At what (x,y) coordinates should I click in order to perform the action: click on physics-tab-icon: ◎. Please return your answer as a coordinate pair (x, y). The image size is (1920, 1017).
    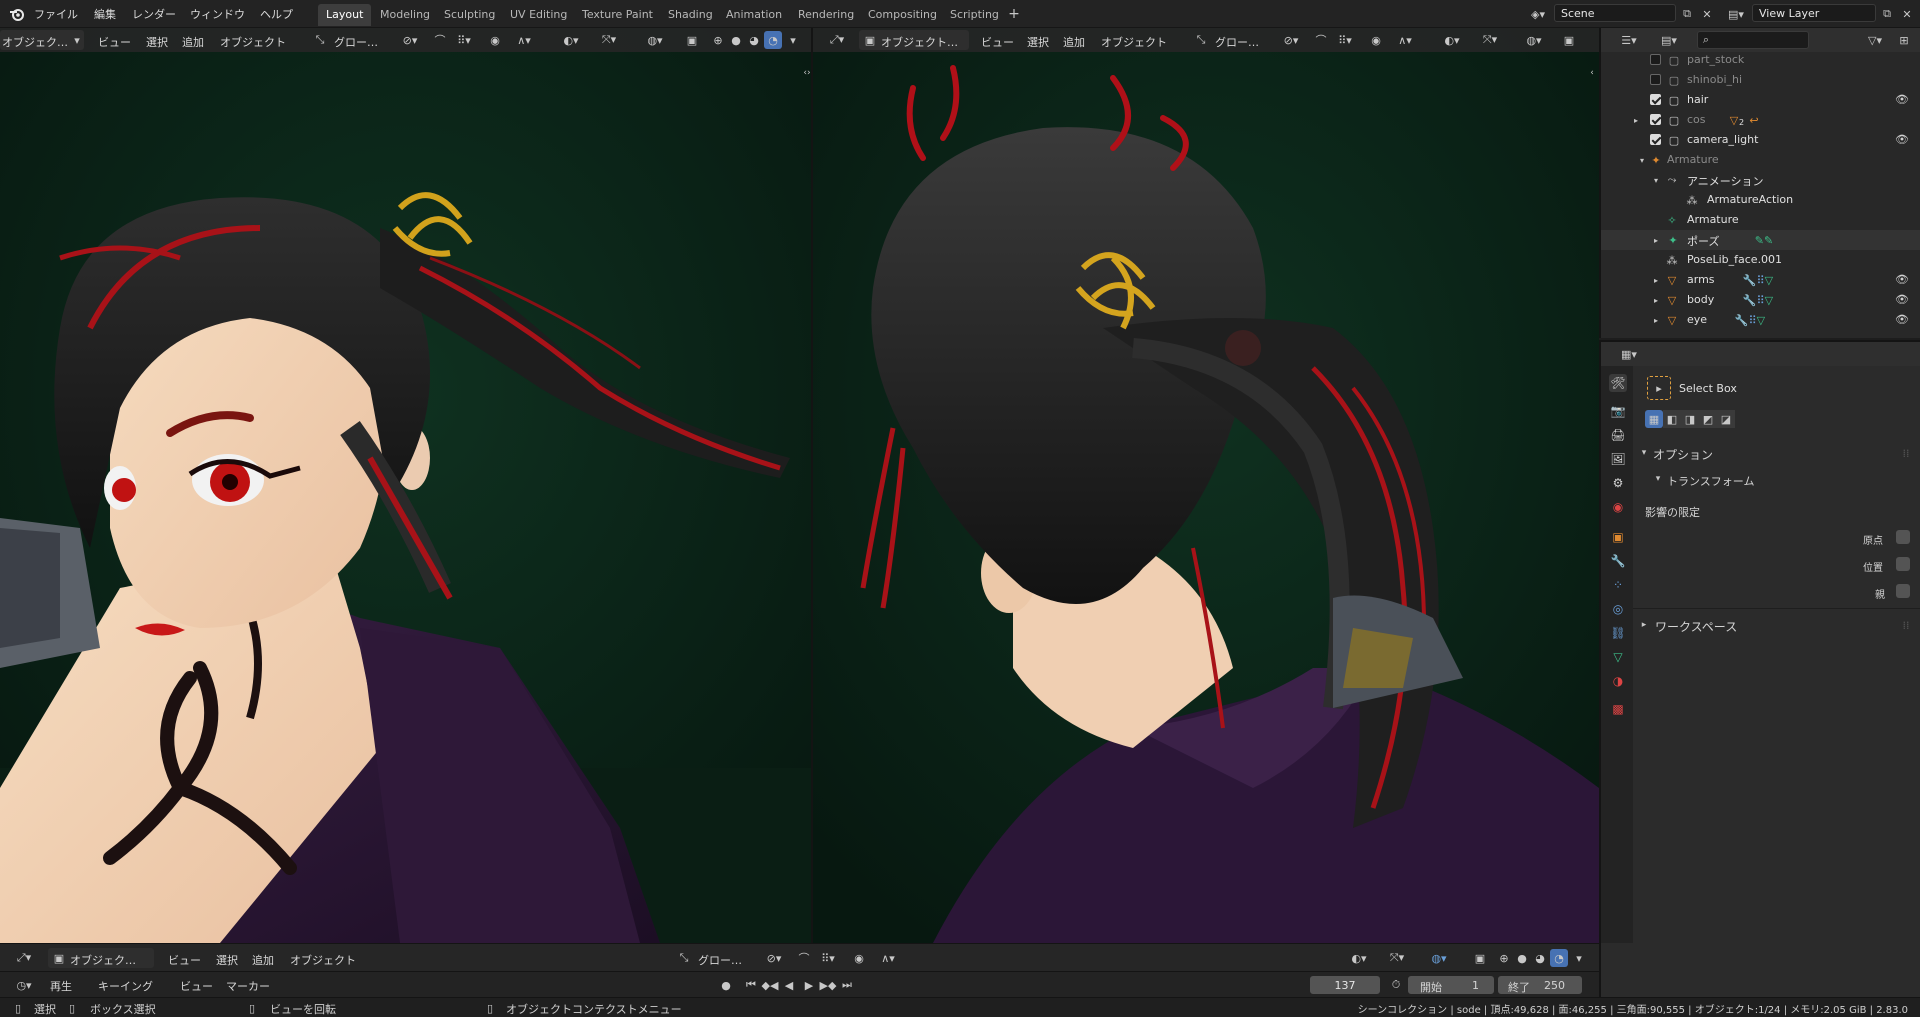
    Looking at the image, I should click on (1618, 609).